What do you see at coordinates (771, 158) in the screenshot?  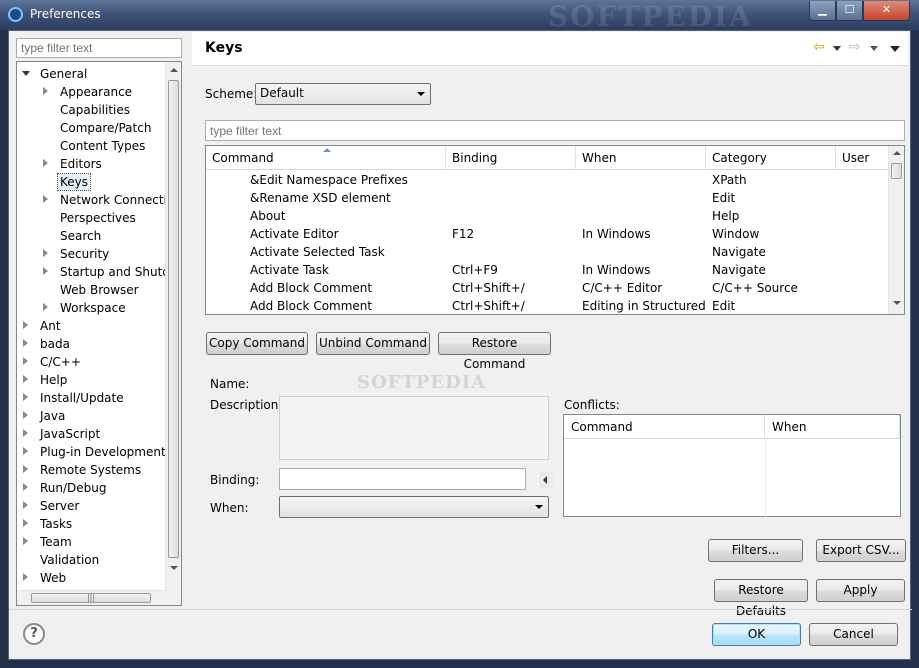 I see `column-header-category: Category` at bounding box center [771, 158].